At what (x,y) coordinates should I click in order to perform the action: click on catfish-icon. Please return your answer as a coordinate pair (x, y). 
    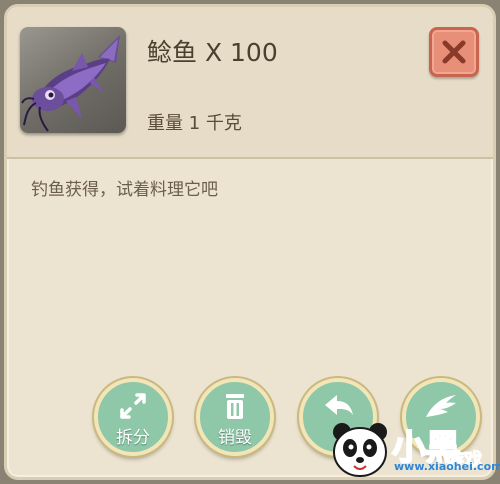
    Looking at the image, I should click on (73, 80).